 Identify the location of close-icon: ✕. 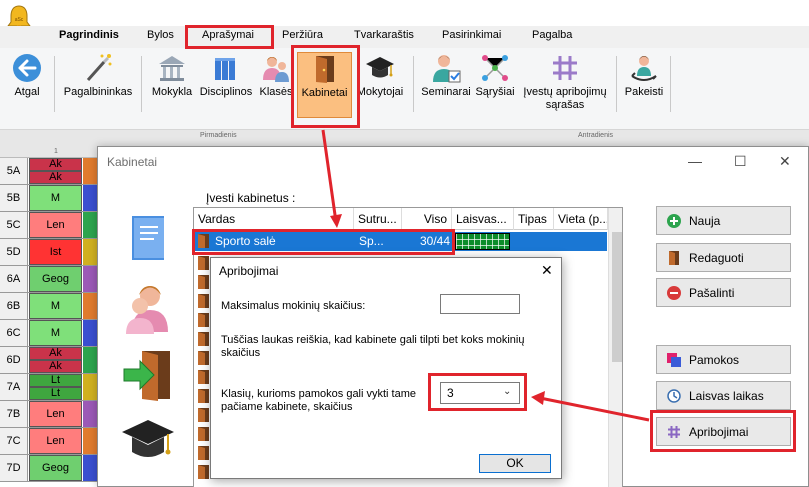
(785, 161).